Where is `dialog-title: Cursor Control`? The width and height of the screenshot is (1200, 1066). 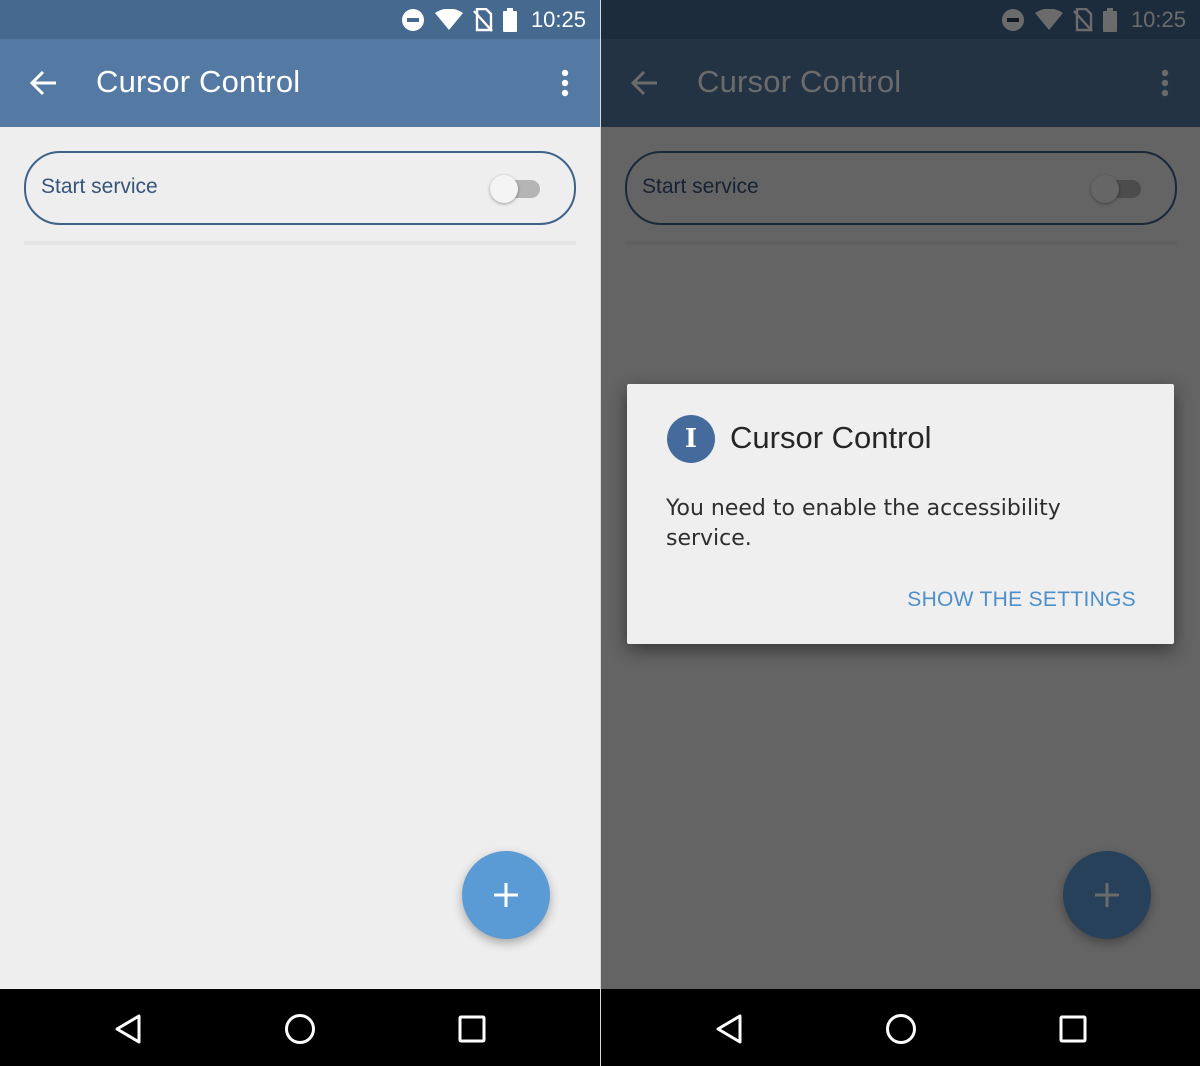
dialog-title: Cursor Control is located at coordinates (831, 437).